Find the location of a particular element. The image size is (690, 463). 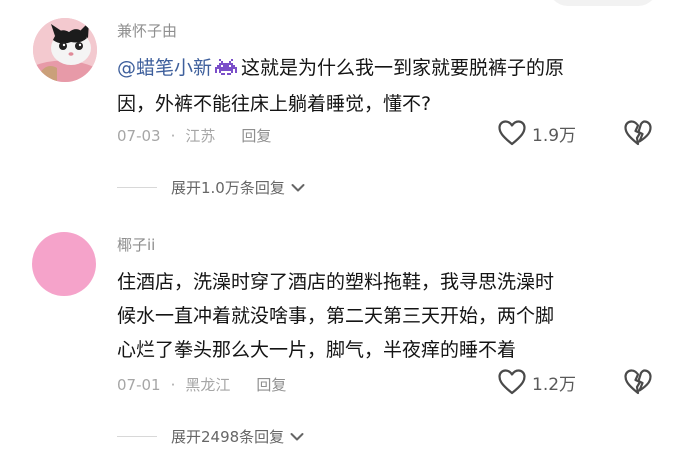

comment-location: 黑龙江 is located at coordinates (208, 385).